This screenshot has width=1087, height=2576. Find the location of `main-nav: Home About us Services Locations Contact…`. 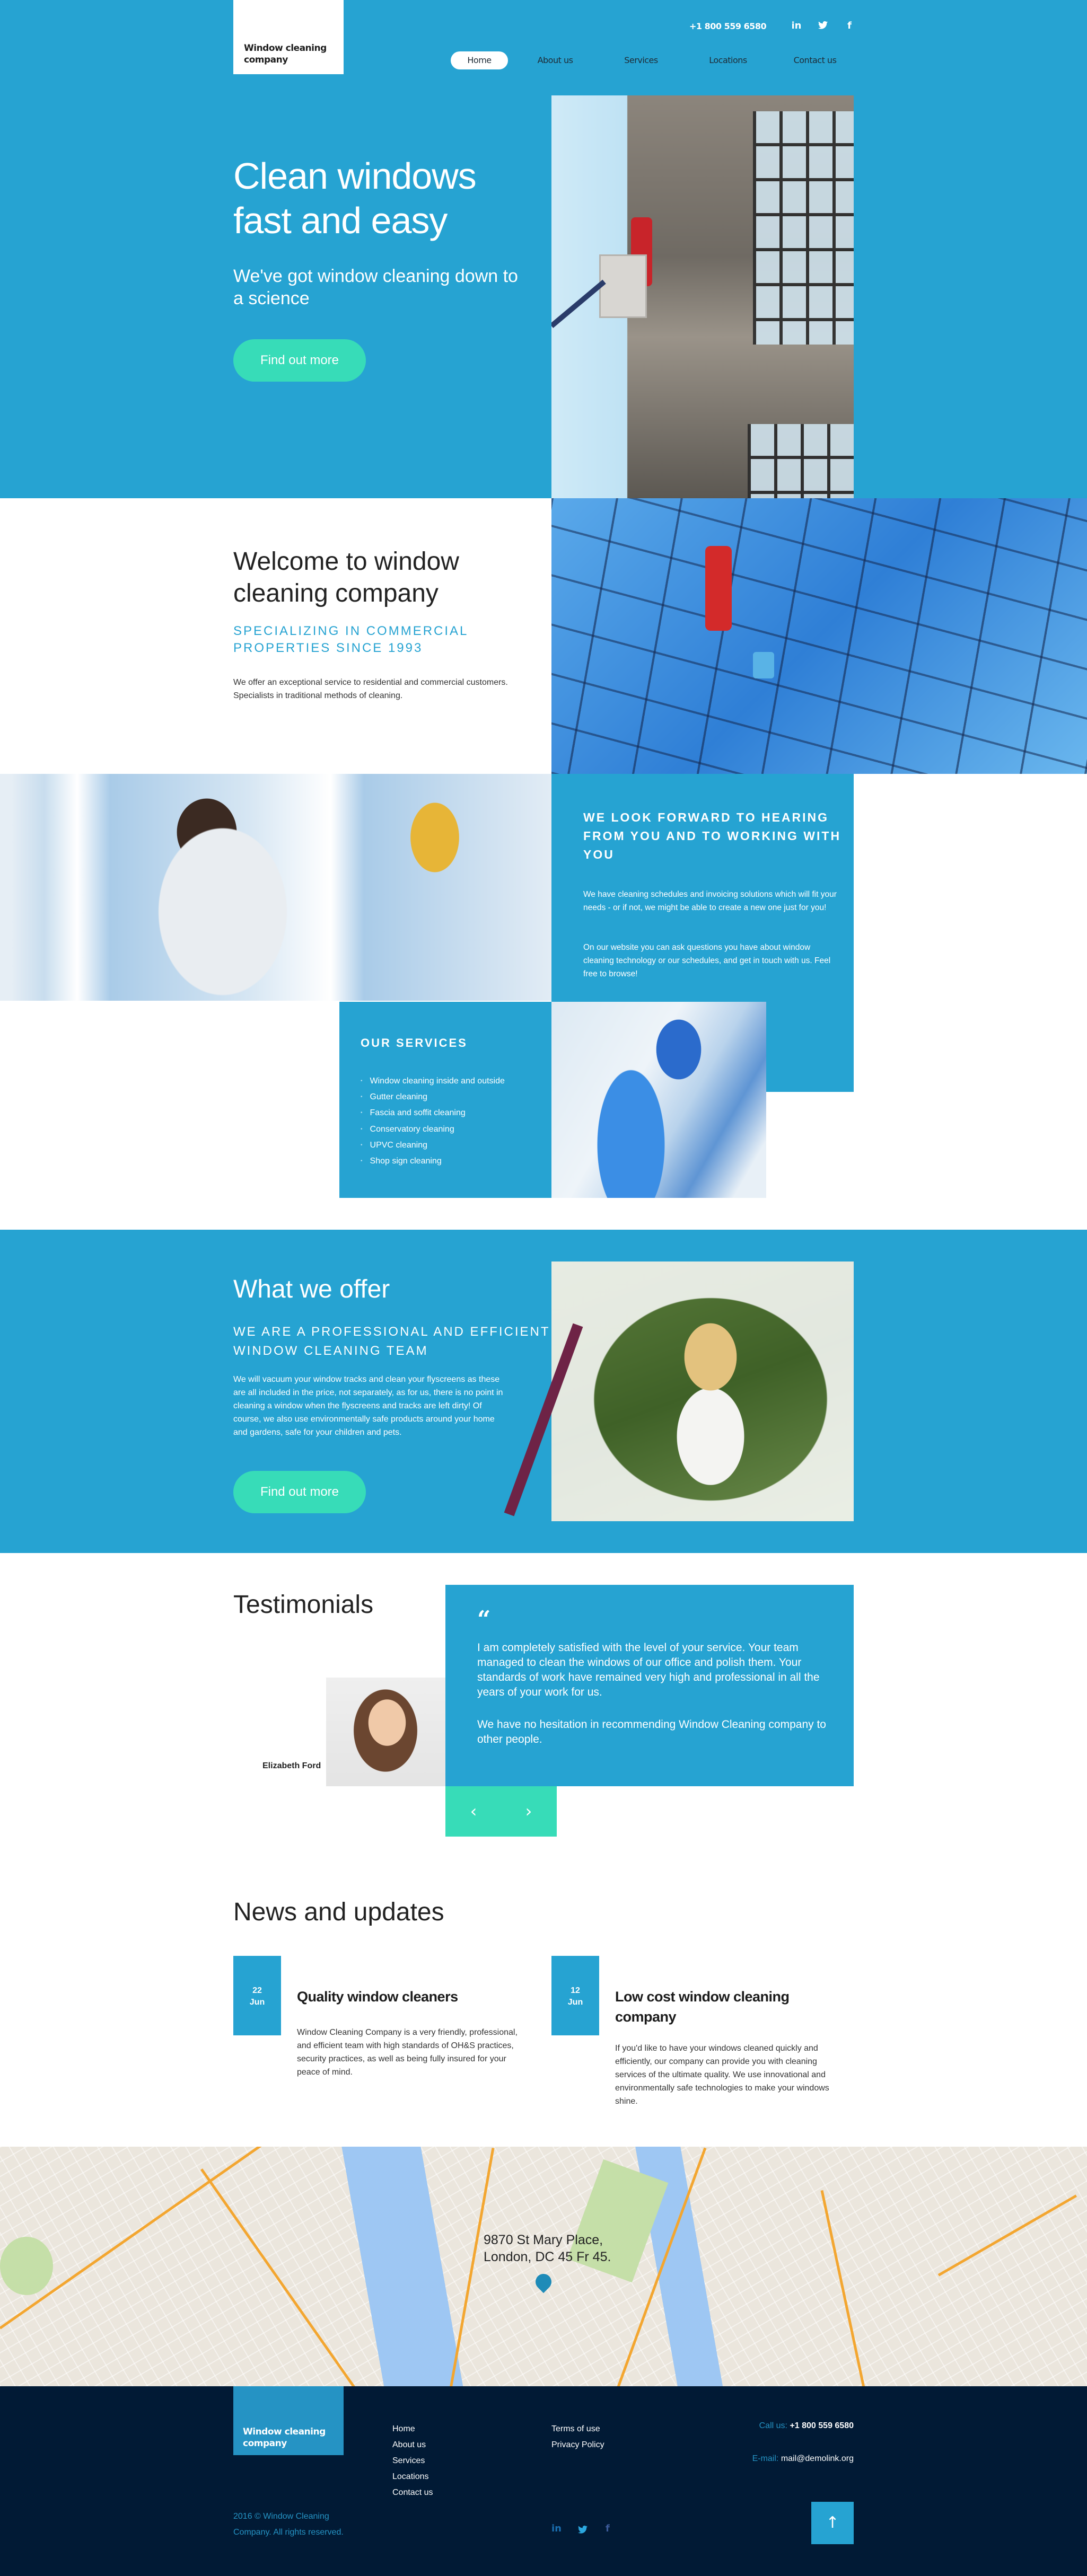

main-nav: Home About us Services Locations Contact… is located at coordinates (653, 60).